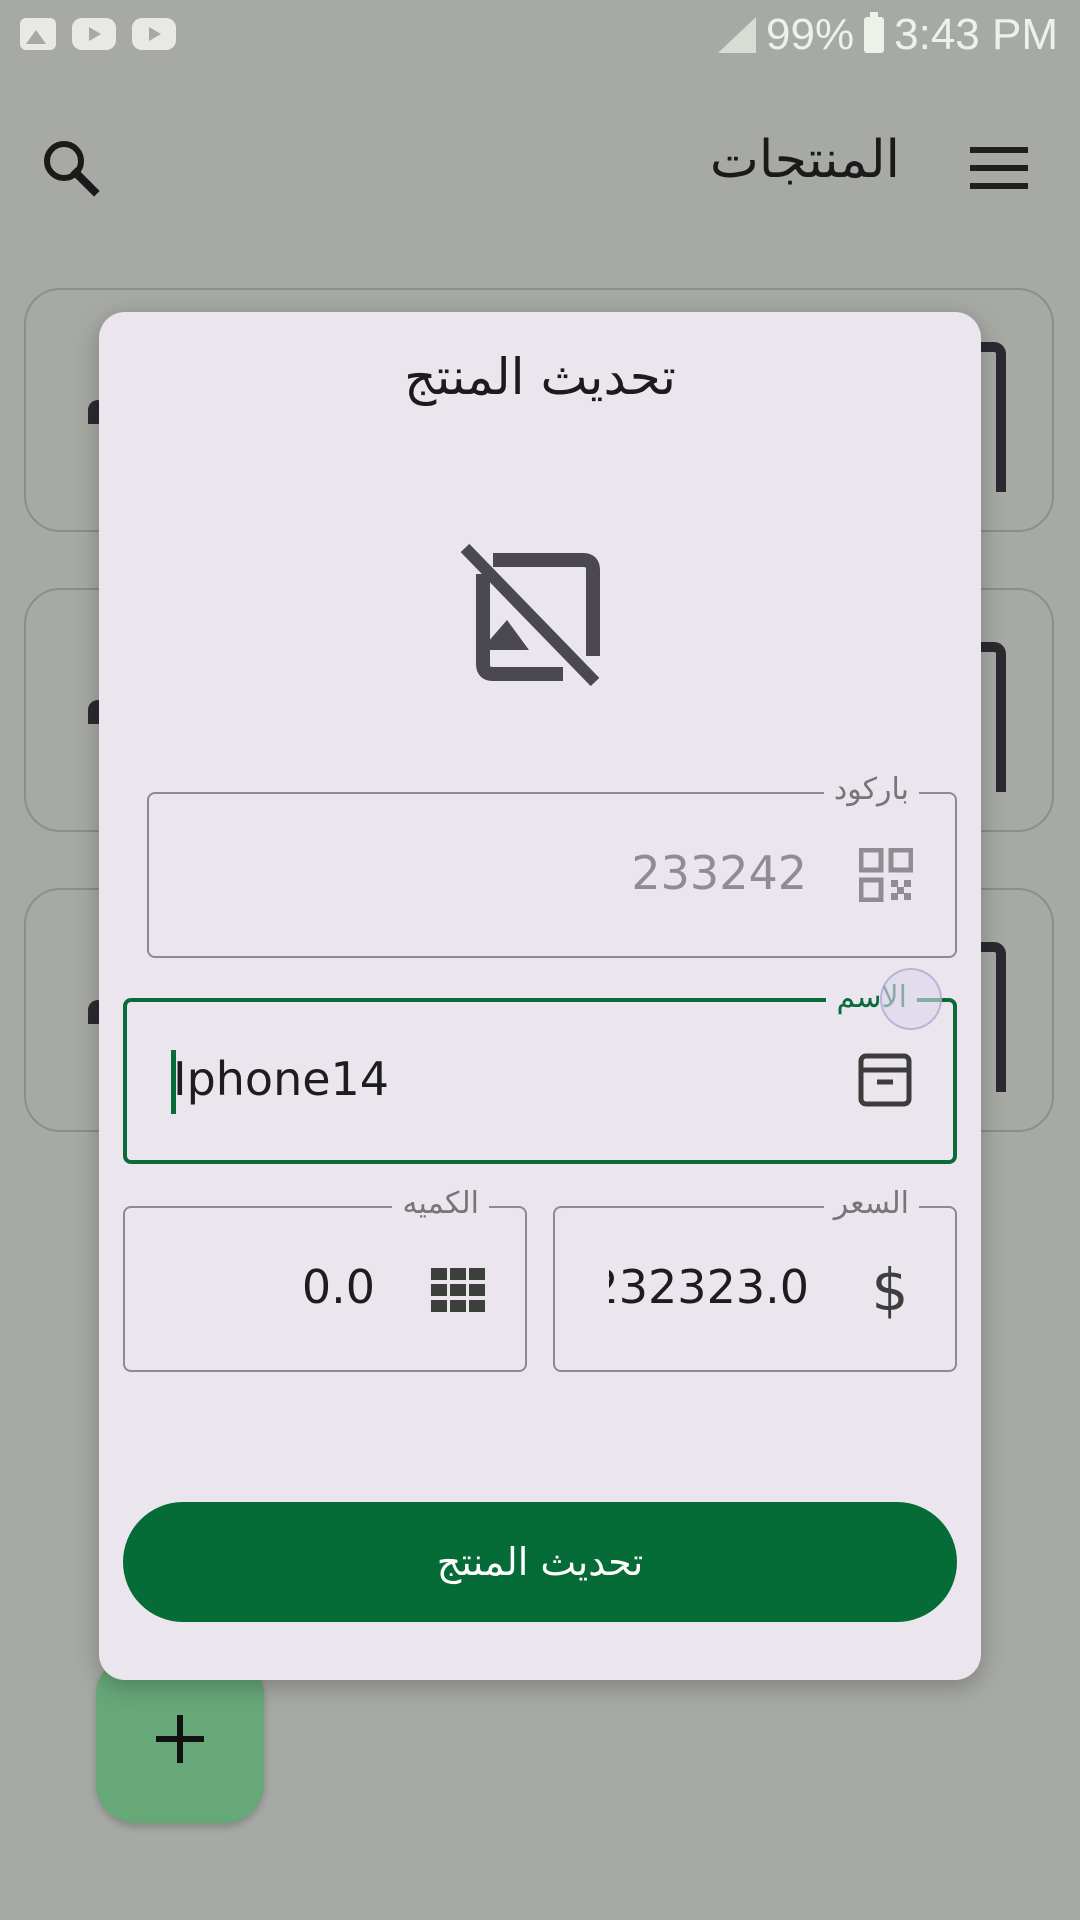  What do you see at coordinates (885, 1080) in the screenshot?
I see `archive-icon` at bounding box center [885, 1080].